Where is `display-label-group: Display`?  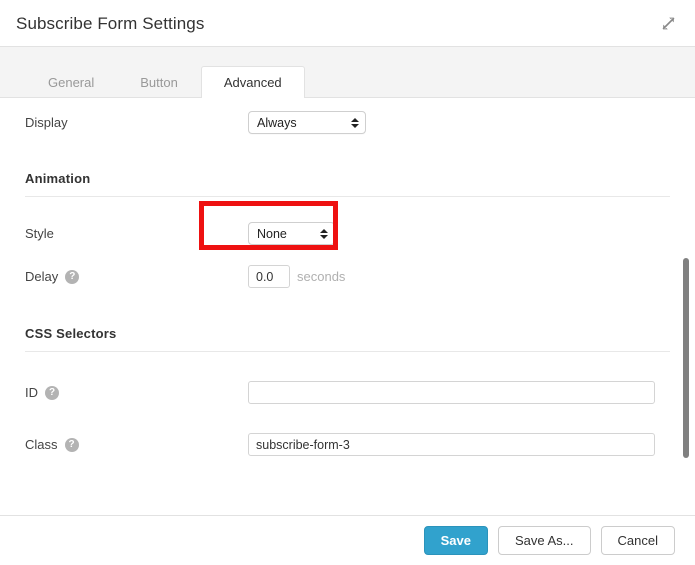
display-label-group: Display is located at coordinates (136, 122).